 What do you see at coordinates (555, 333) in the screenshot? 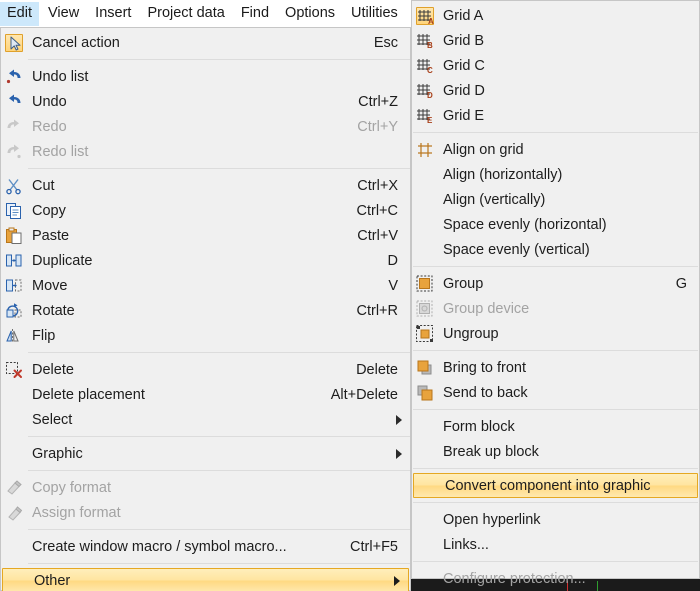
I see `menu-item-ungroup: Ungroup` at bounding box center [555, 333].